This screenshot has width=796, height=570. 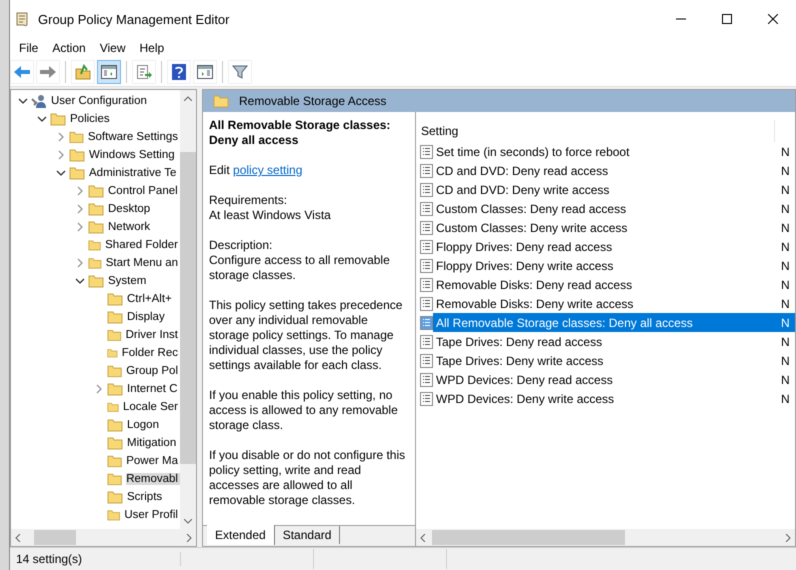 What do you see at coordinates (267, 170) in the screenshot?
I see `policy-setting-link: policy setting` at bounding box center [267, 170].